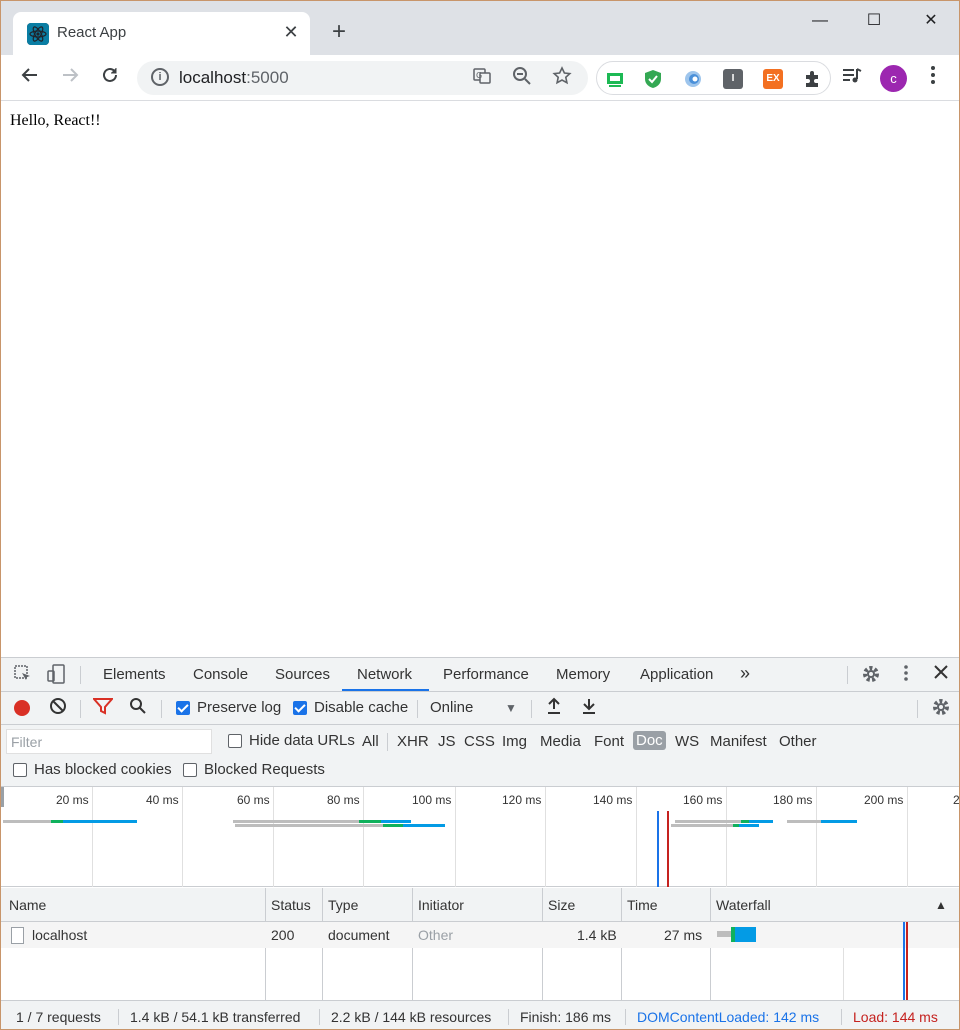  Describe the element at coordinates (56, 675) in the screenshot. I see `device-toolbar-icon` at that location.